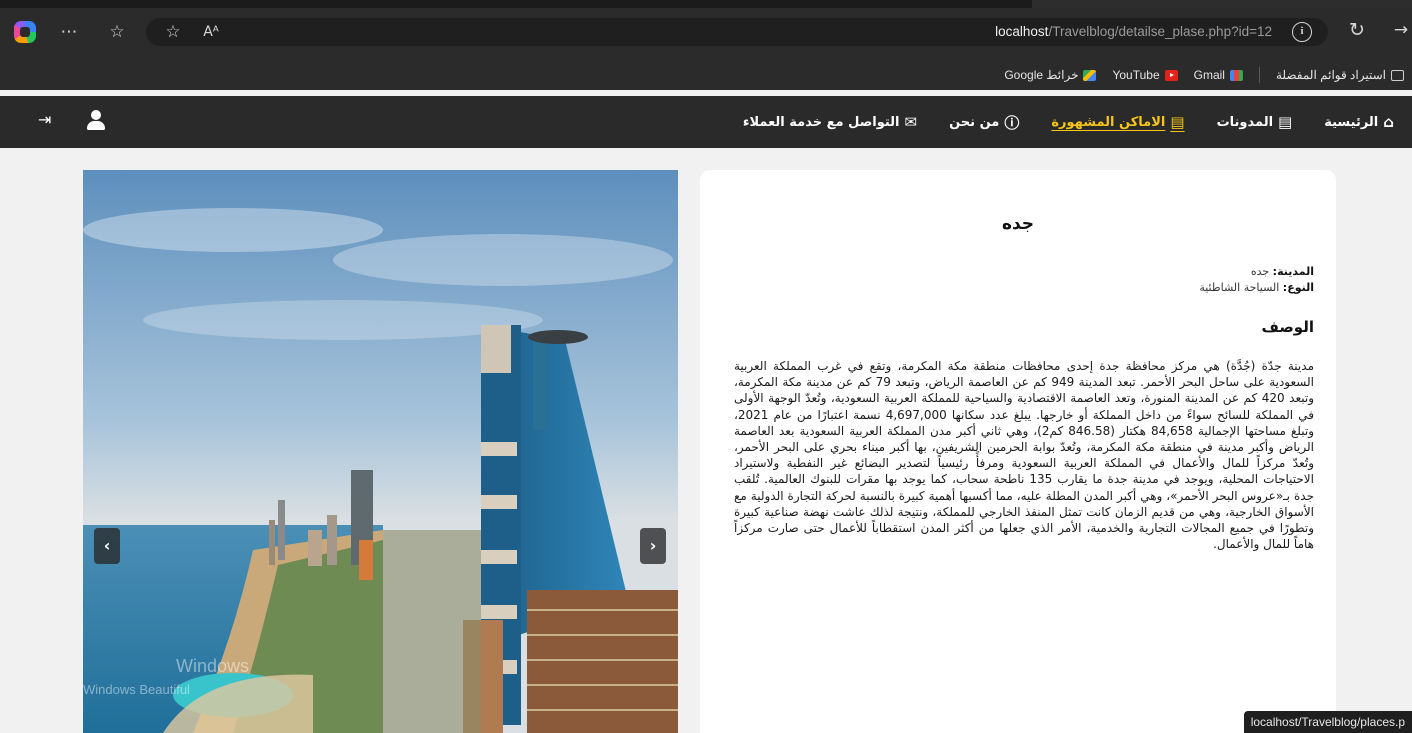 Image resolution: width=1412 pixels, height=733 pixels. What do you see at coordinates (974, 122) in the screenshot?
I see `nav-item-label: من نحن` at bounding box center [974, 122].